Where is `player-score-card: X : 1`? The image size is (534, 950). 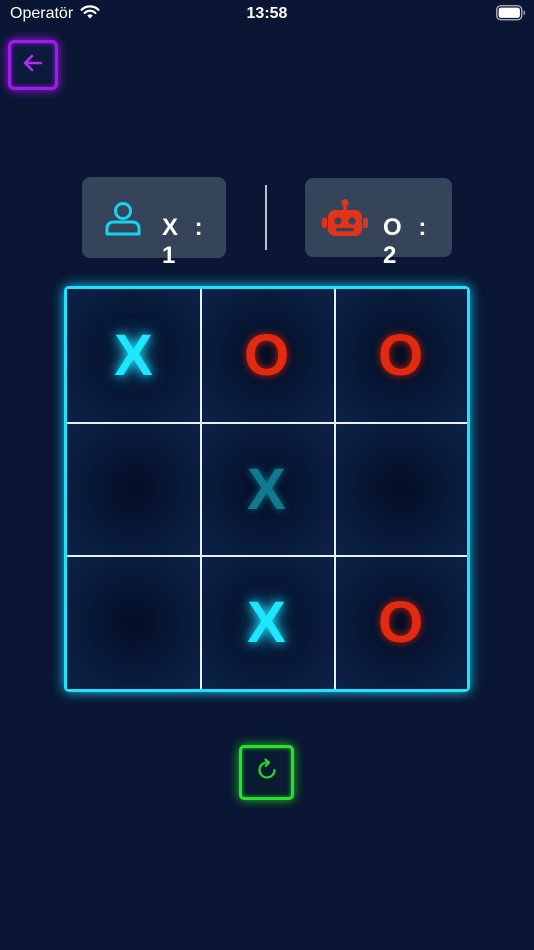 player-score-card: X : 1 is located at coordinates (154, 223).